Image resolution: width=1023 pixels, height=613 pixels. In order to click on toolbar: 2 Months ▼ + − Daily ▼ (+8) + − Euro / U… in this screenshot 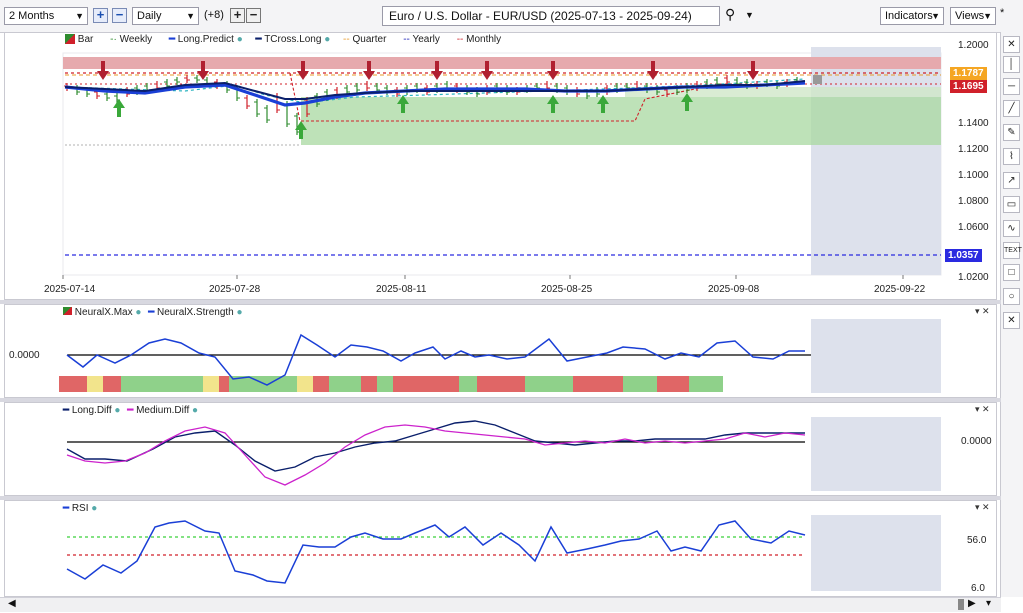, I will do `click(511, 16)`.